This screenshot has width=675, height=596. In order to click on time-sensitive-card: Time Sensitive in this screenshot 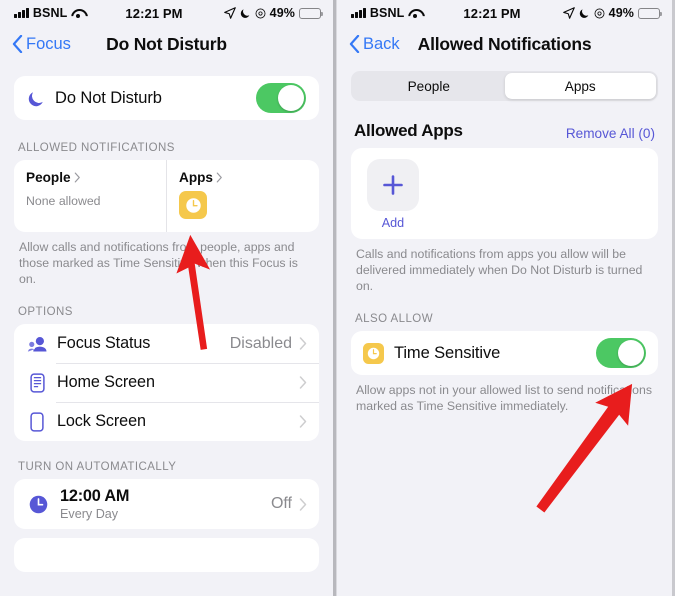, I will do `click(504, 353)`.